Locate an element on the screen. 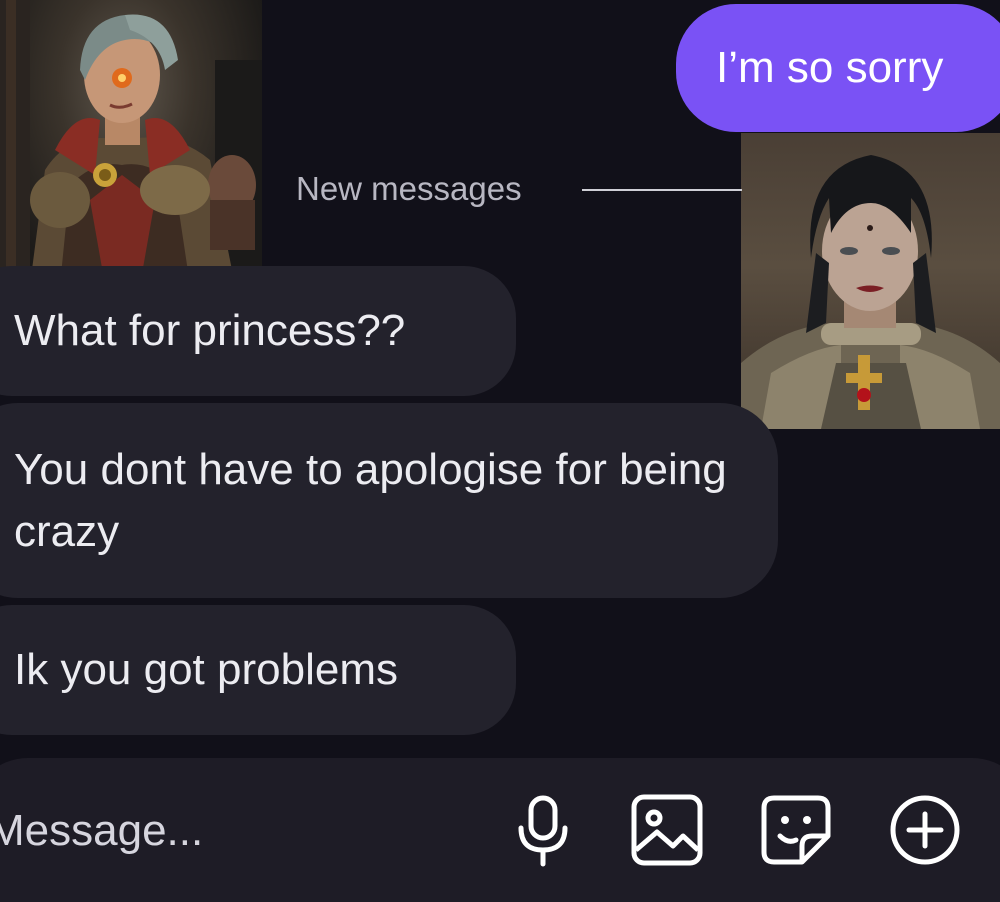 This screenshot has height=902, width=1000. new-messages-divider: New messages is located at coordinates (409, 188).